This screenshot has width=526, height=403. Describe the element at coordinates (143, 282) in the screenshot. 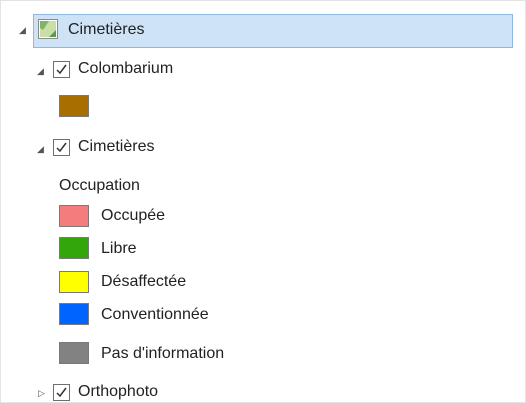

I see `class-label-desaffectee: Désaffectée` at that location.